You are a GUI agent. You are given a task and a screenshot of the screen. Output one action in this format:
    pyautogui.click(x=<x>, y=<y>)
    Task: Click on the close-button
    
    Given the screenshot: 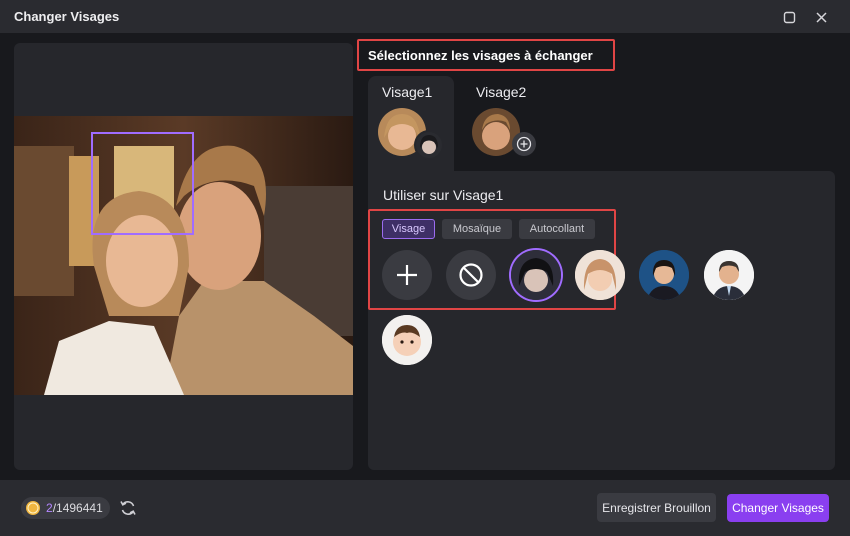 What is the action you would take?
    pyautogui.click(x=821, y=17)
    